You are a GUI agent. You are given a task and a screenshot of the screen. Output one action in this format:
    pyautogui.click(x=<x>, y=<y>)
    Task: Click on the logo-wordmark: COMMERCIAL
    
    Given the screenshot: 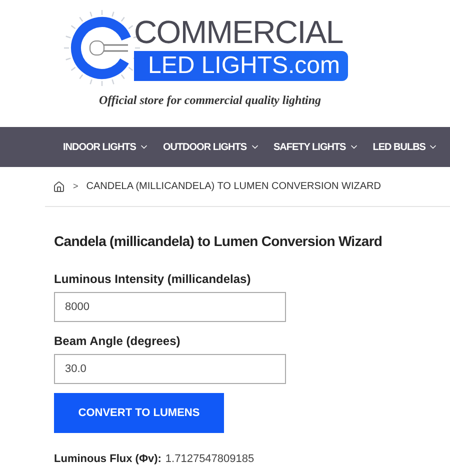 What is the action you would take?
    pyautogui.click(x=239, y=32)
    